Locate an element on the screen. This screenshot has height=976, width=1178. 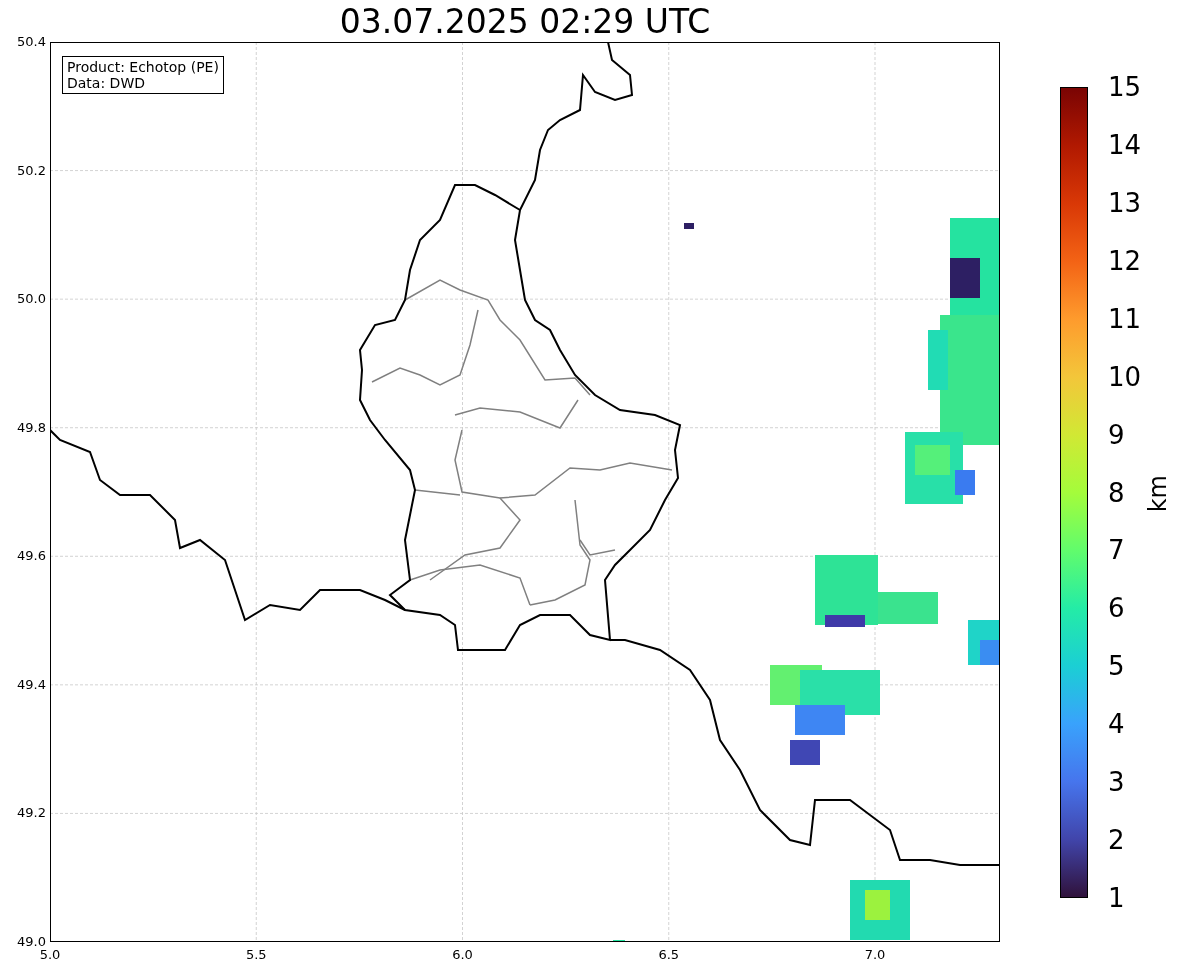
colorbar-tick-label: 4 is located at coordinates (1116, 724).